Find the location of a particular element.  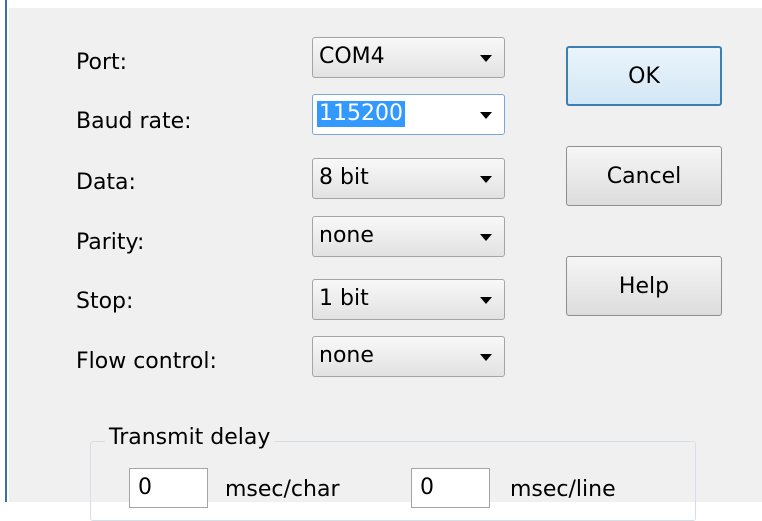

char-delay-unit: msec/char is located at coordinates (282, 489).